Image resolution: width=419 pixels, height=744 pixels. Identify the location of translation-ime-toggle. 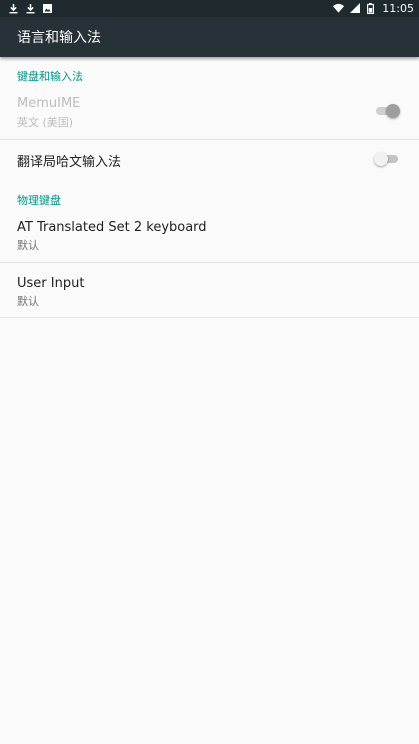
(387, 159).